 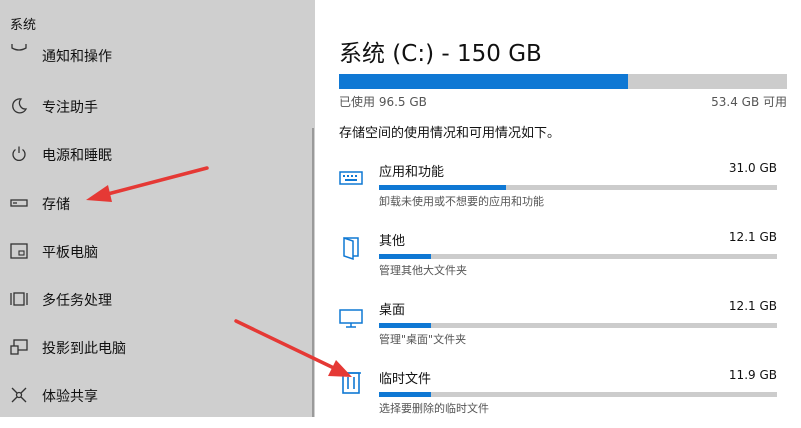 I want to click on category-subtitle: 管理"桌面"文件夹, so click(x=423, y=339).